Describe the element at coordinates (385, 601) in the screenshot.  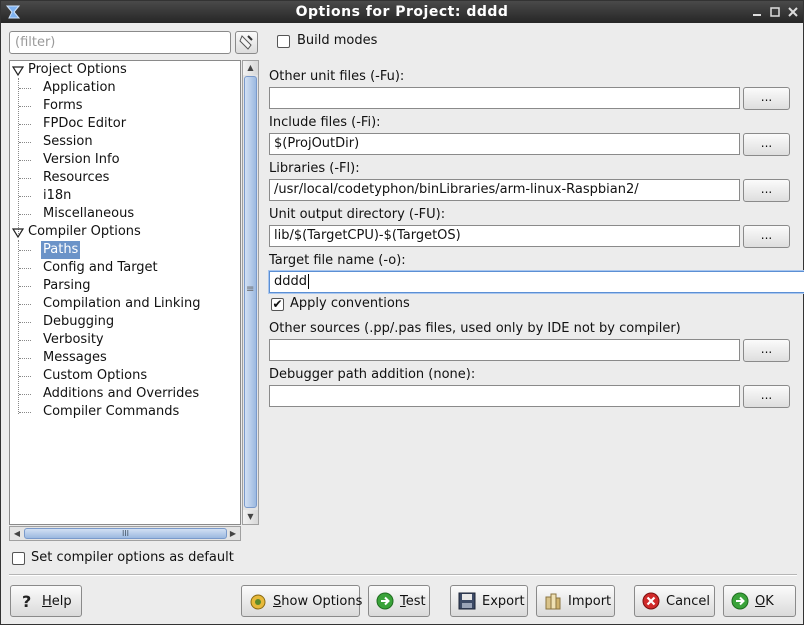
I see `test-icon` at that location.